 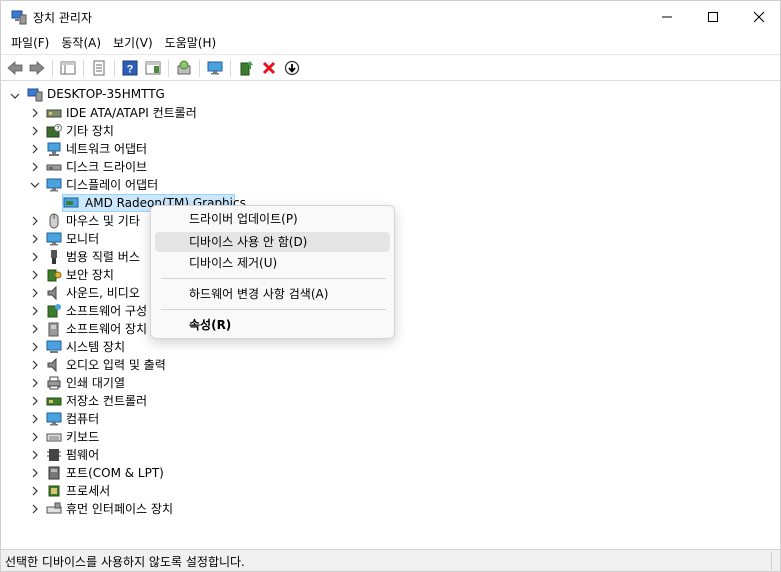 I want to click on tree-item-label: 휴먼 인터페이스 장치, so click(x=119, y=509).